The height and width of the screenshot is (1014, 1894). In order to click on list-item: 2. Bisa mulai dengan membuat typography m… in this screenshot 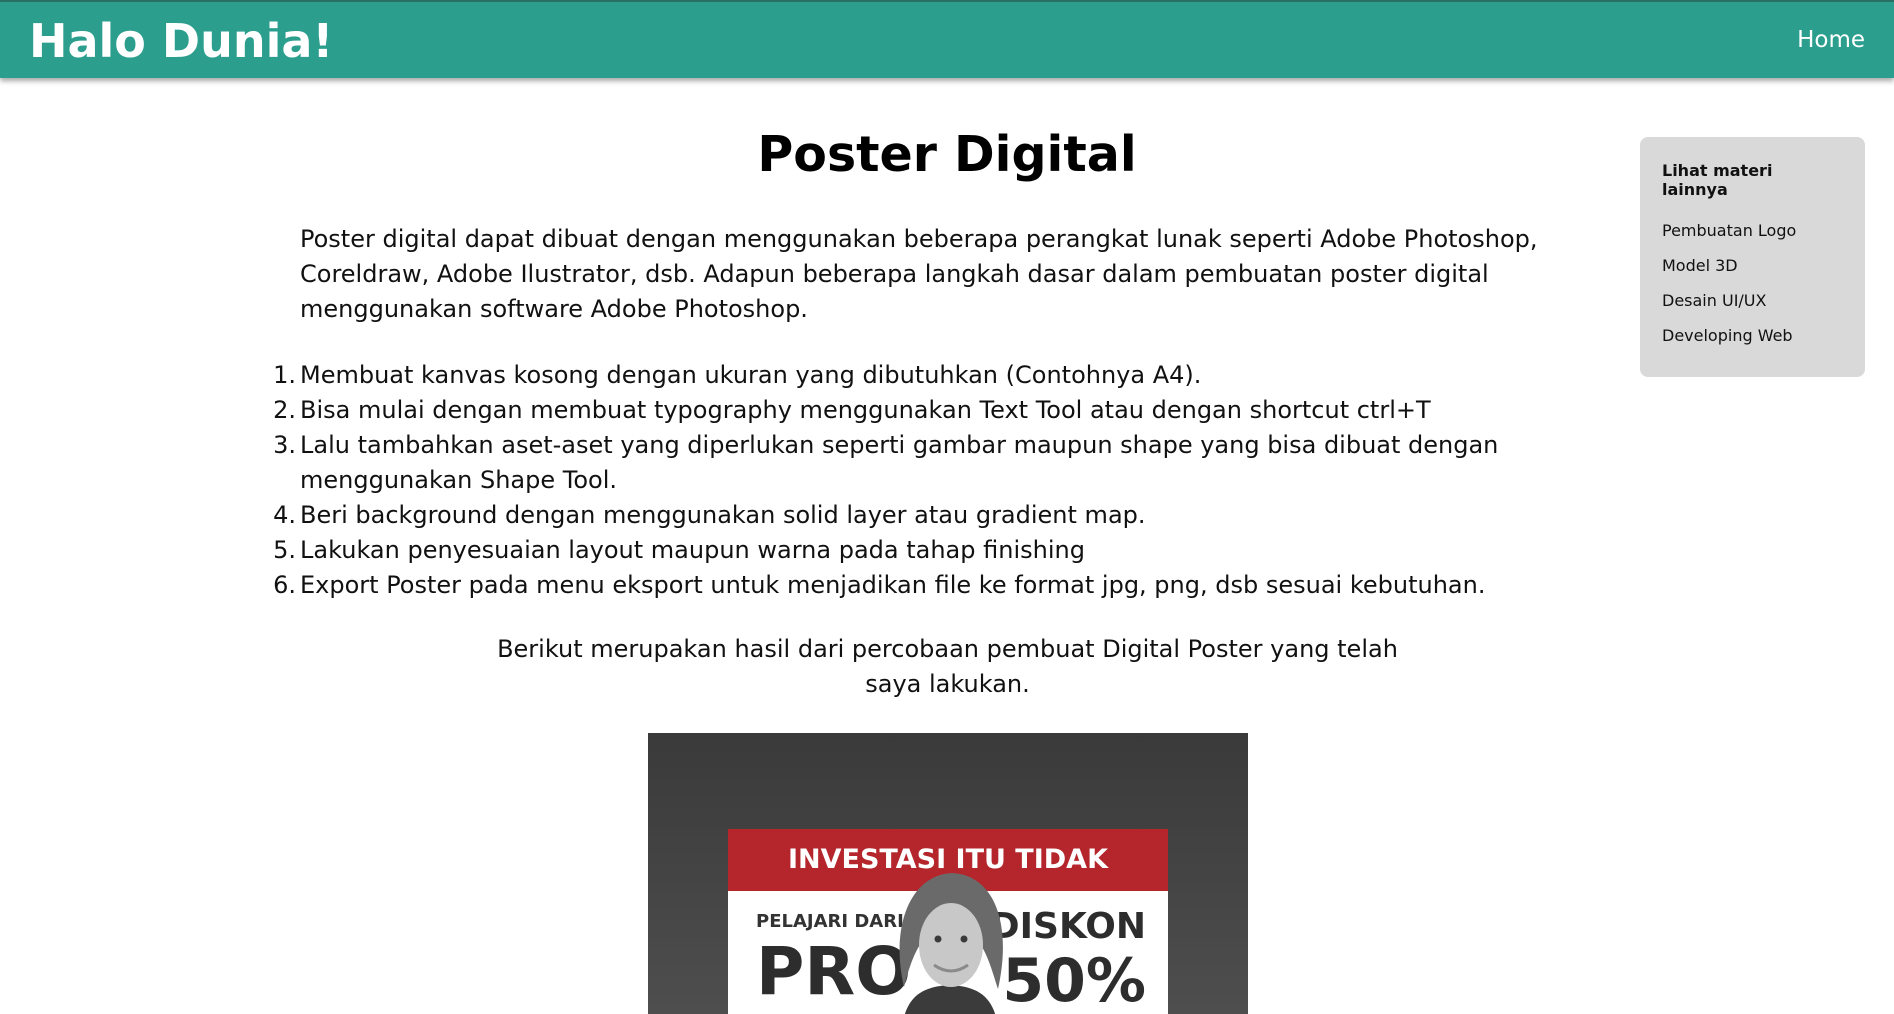, I will do `click(921, 410)`.